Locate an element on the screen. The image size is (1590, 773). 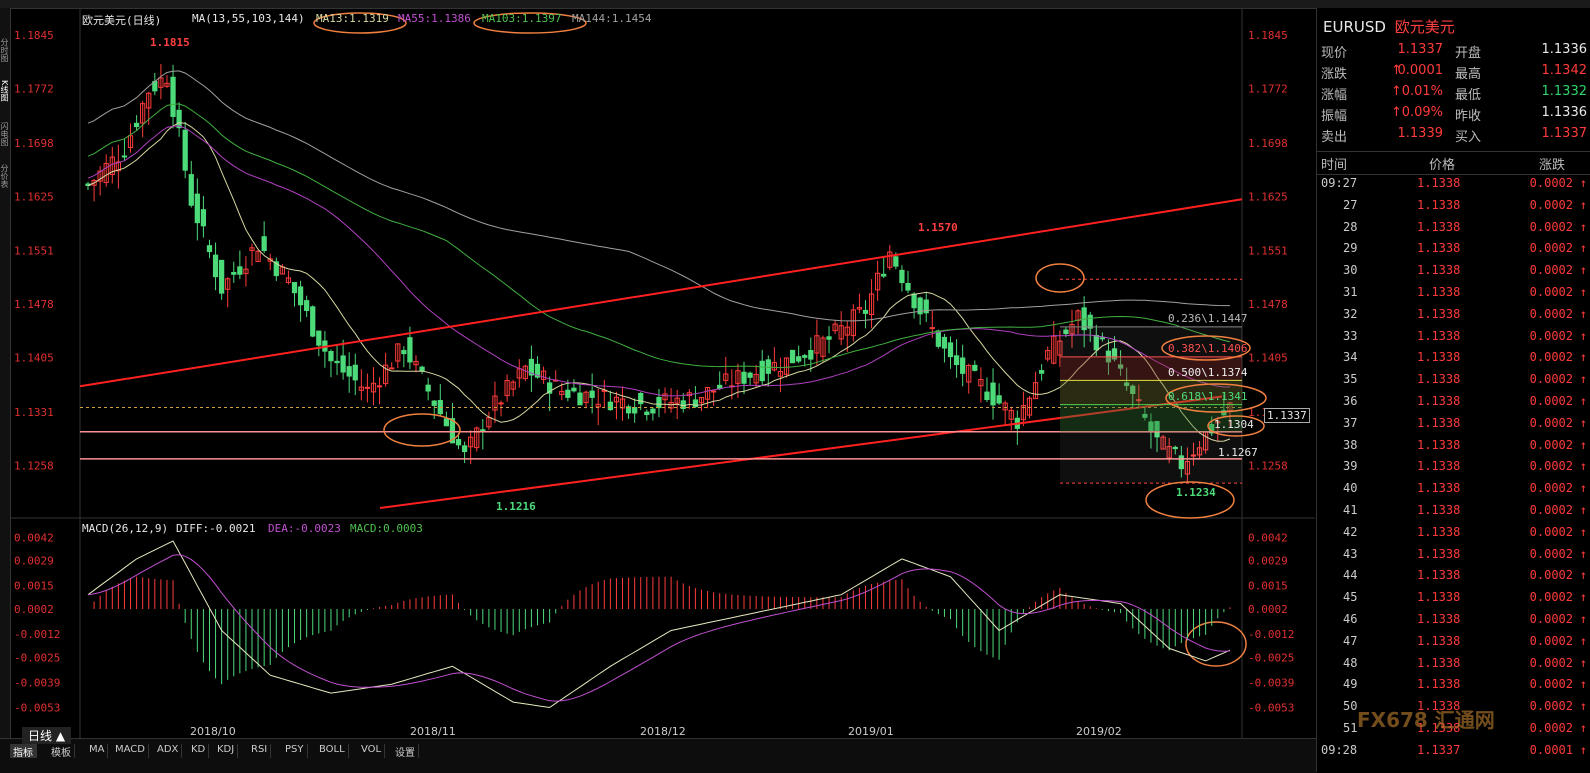
indicator-tab: MACD is located at coordinates (130, 751).